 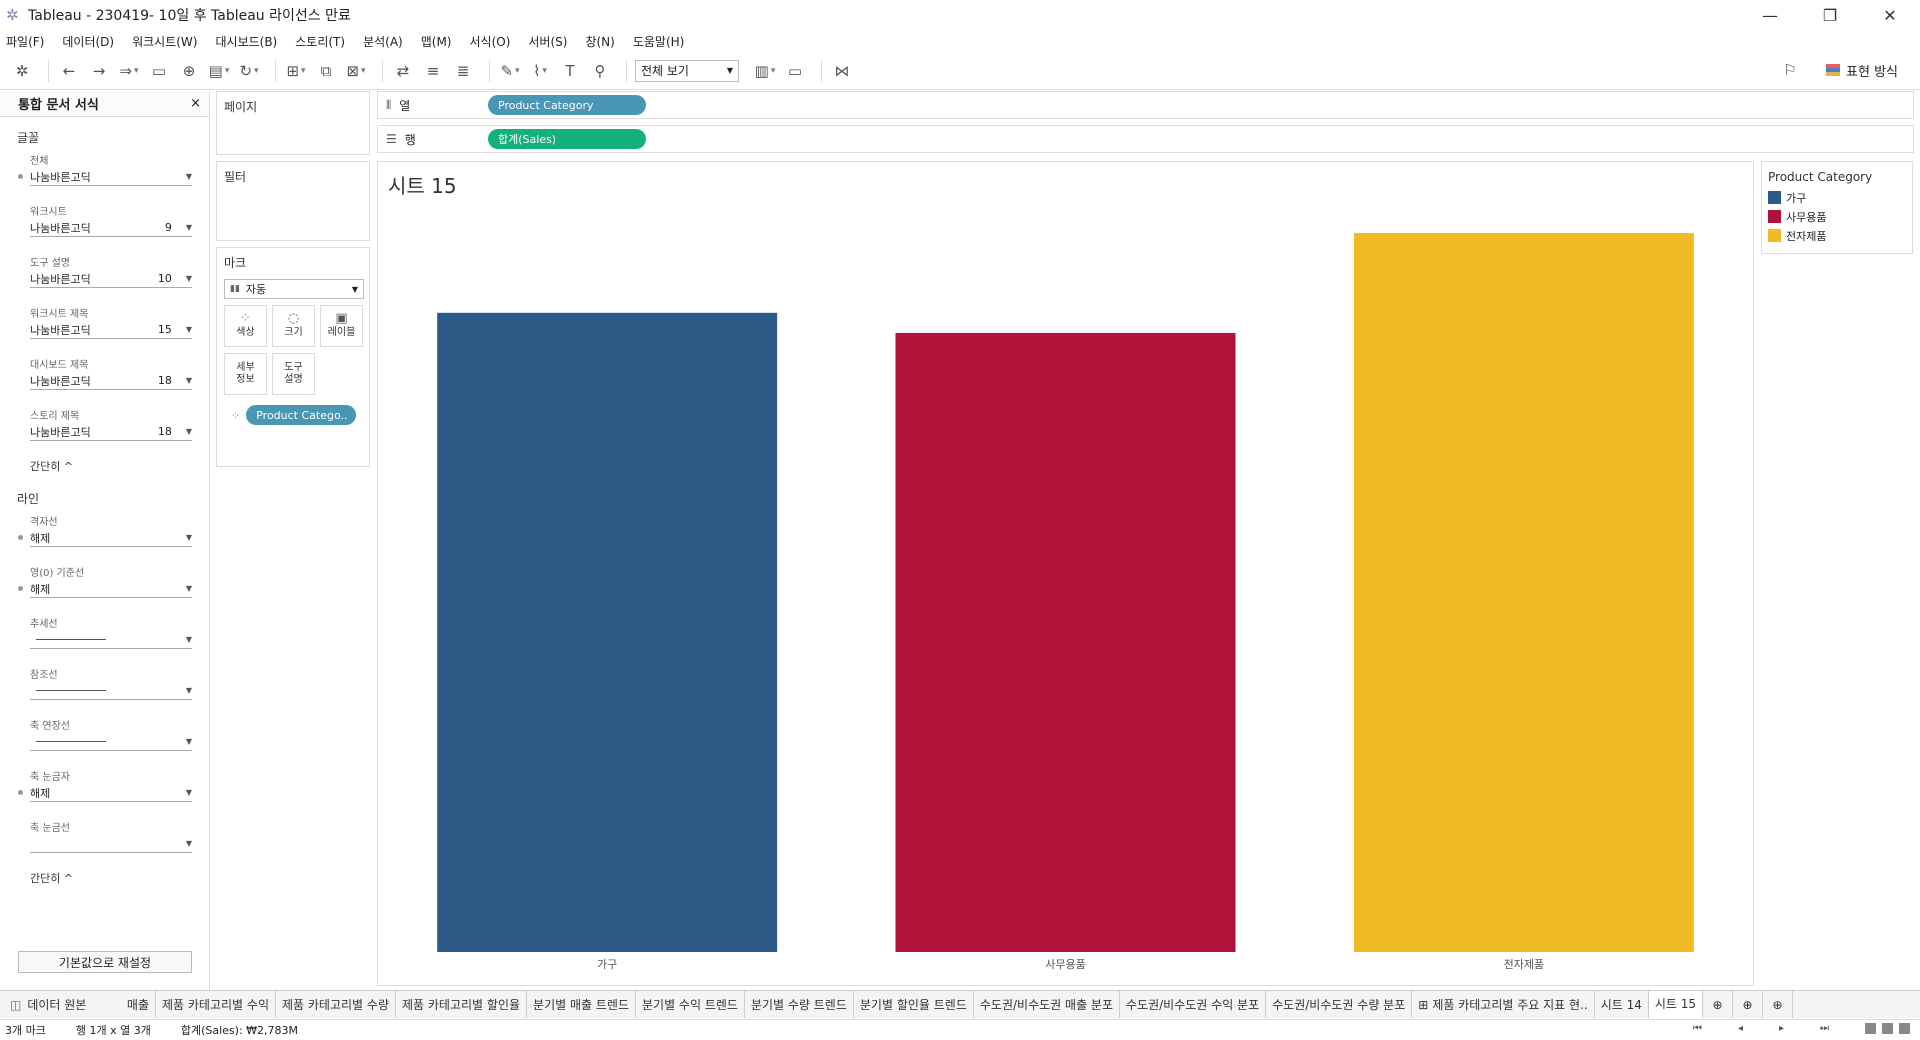 What do you see at coordinates (510, 71) in the screenshot?
I see `highlight-icon: ✎` at bounding box center [510, 71].